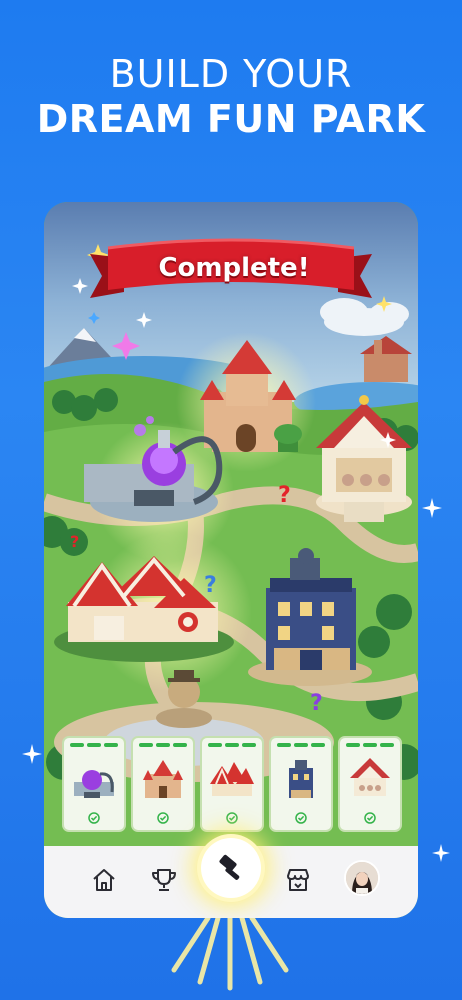 This screenshot has width=462, height=1000. I want to click on carousel-thumbnail, so click(370, 777).